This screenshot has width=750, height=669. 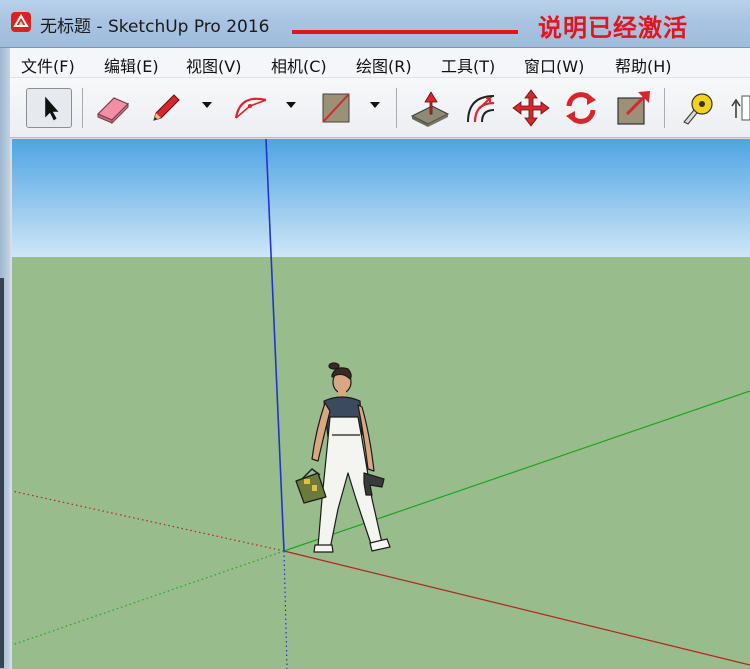 What do you see at coordinates (643, 65) in the screenshot?
I see `menu-help: 帮助(H)` at bounding box center [643, 65].